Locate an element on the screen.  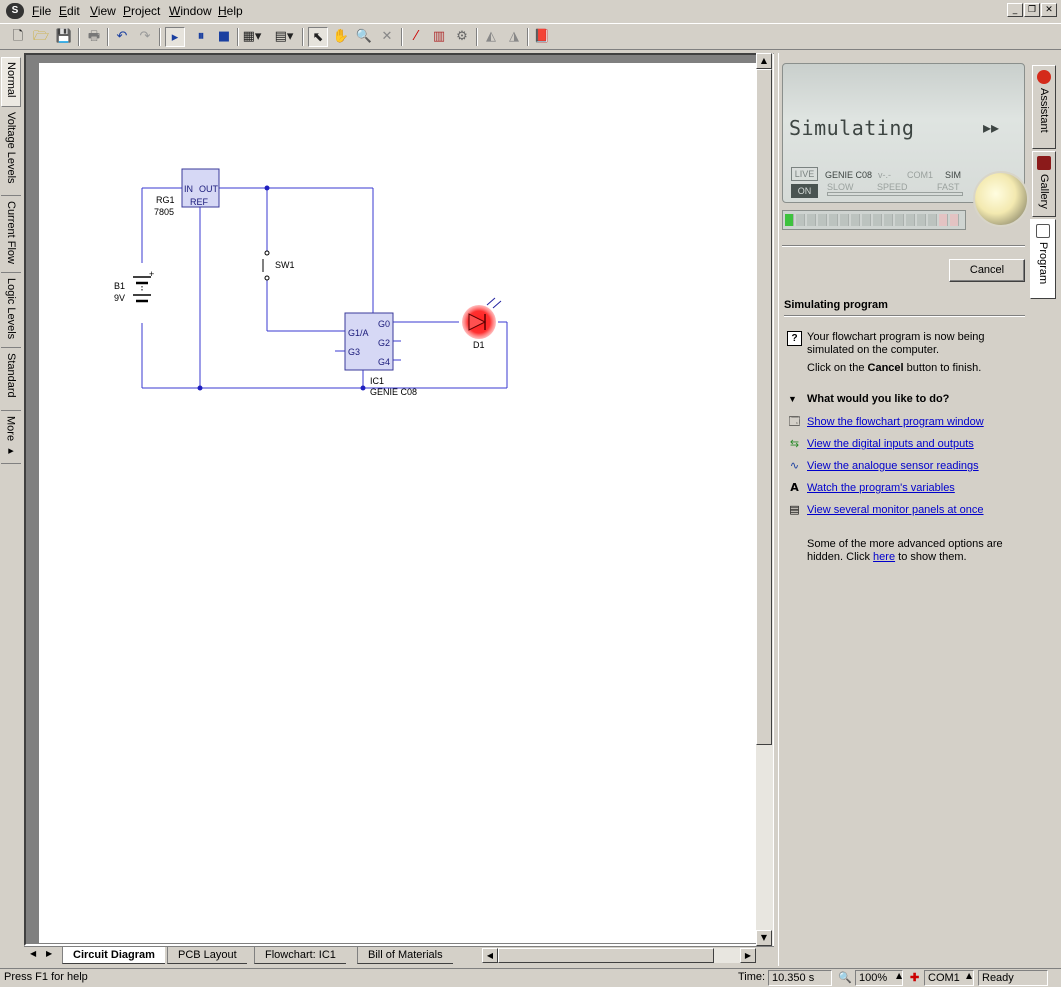
run-icon: ▸ is located at coordinates (175, 37).